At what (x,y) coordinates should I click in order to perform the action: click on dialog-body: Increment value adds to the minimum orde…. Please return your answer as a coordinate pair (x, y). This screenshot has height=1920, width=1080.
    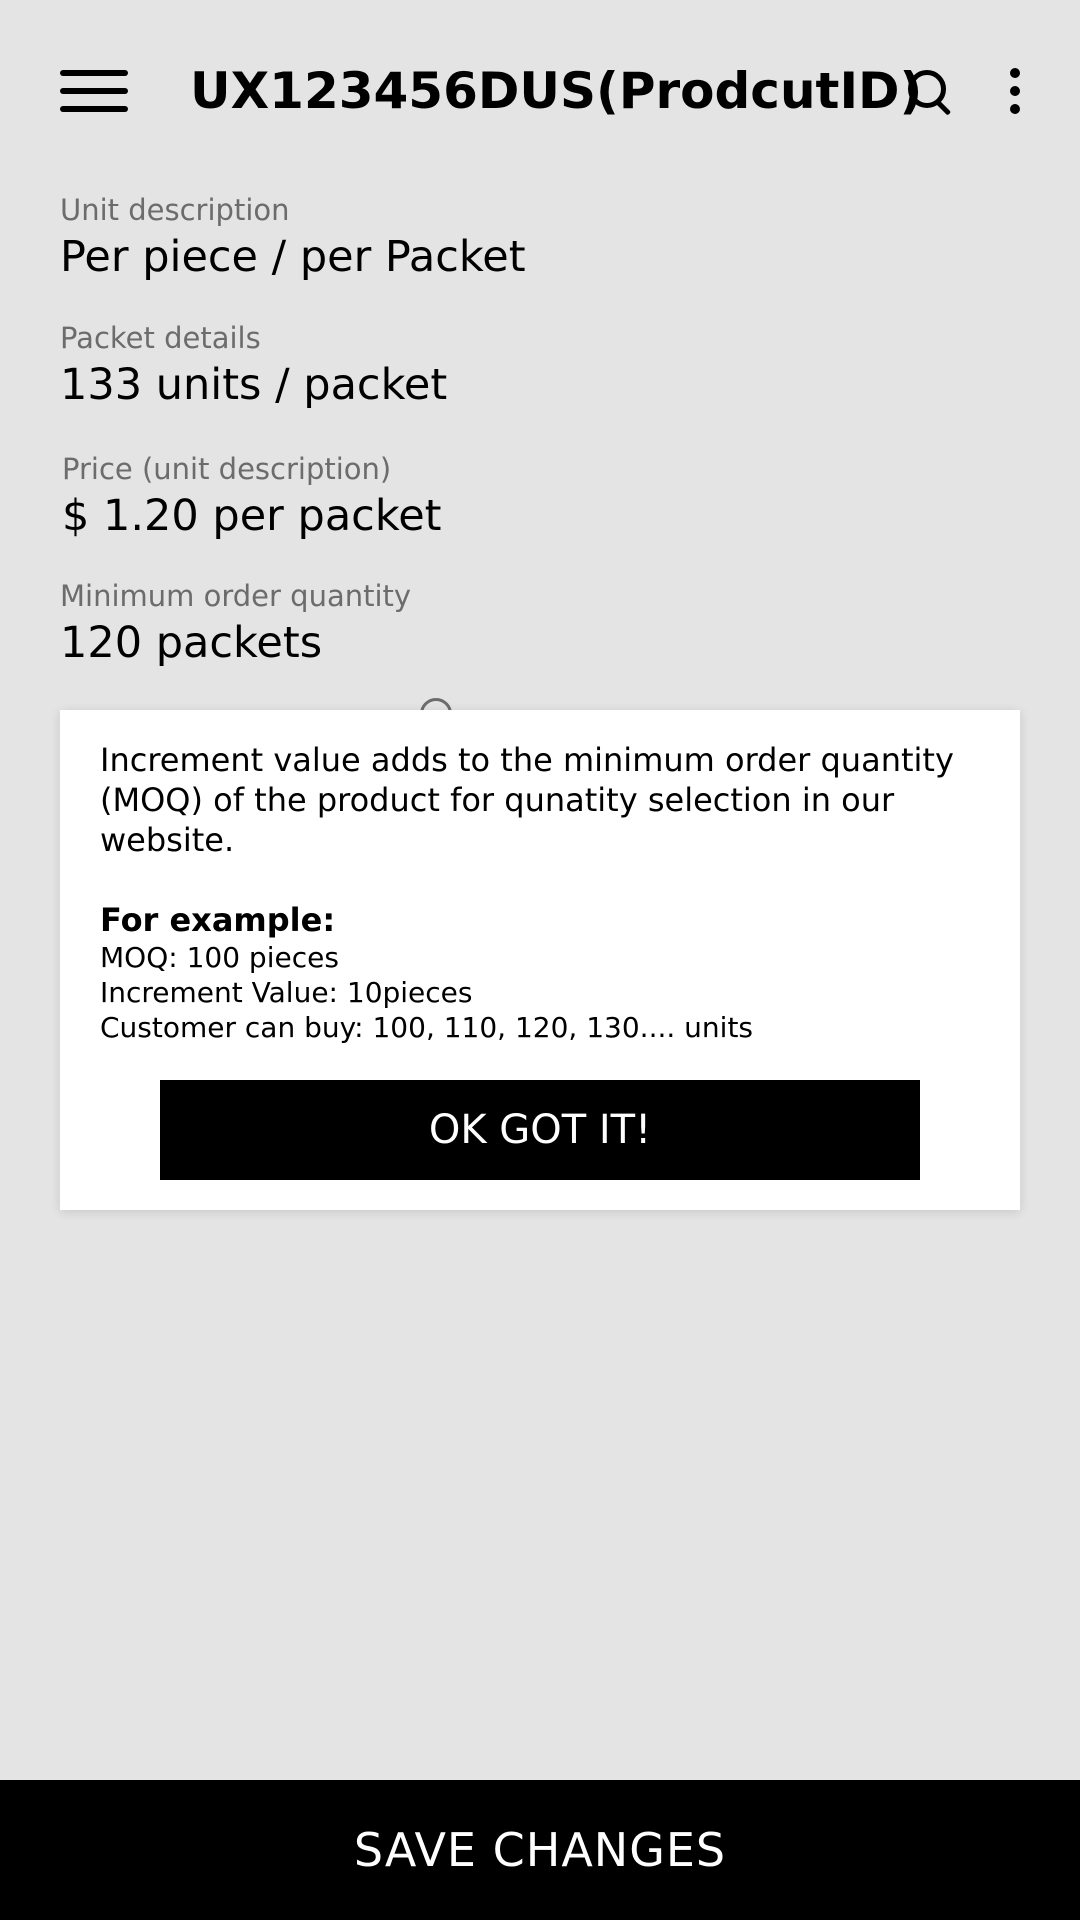
    Looking at the image, I should click on (540, 892).